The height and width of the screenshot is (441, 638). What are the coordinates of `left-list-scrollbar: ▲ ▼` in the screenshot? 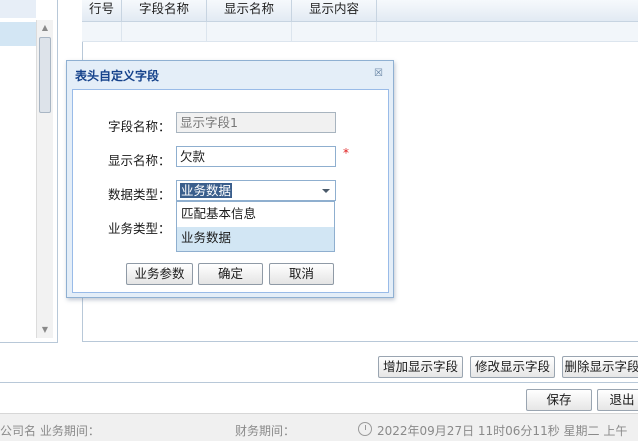 It's located at (44, 179).